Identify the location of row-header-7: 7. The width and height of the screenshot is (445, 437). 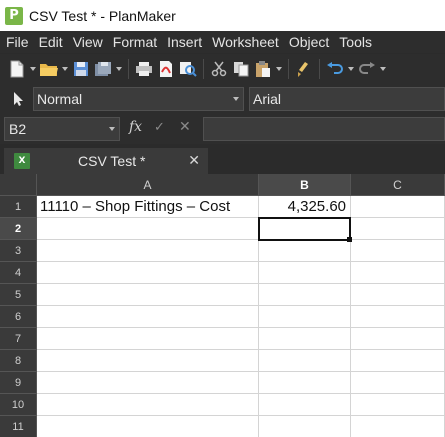
(18, 339).